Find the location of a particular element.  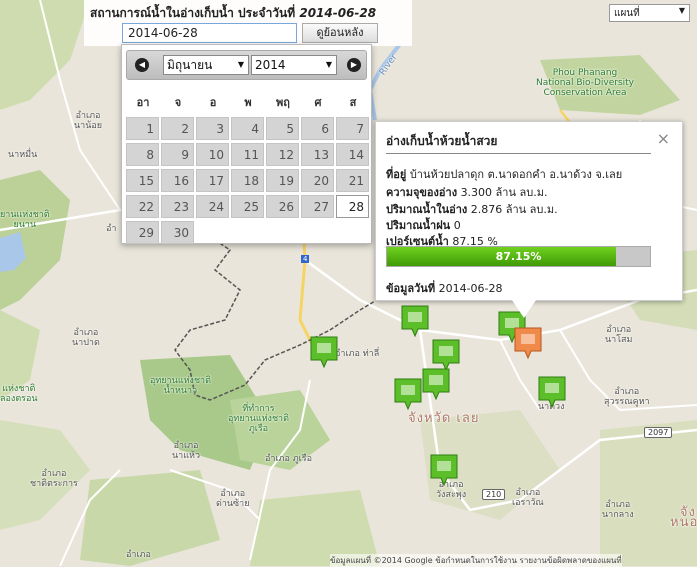

calendar-day: 11 is located at coordinates (247, 154).